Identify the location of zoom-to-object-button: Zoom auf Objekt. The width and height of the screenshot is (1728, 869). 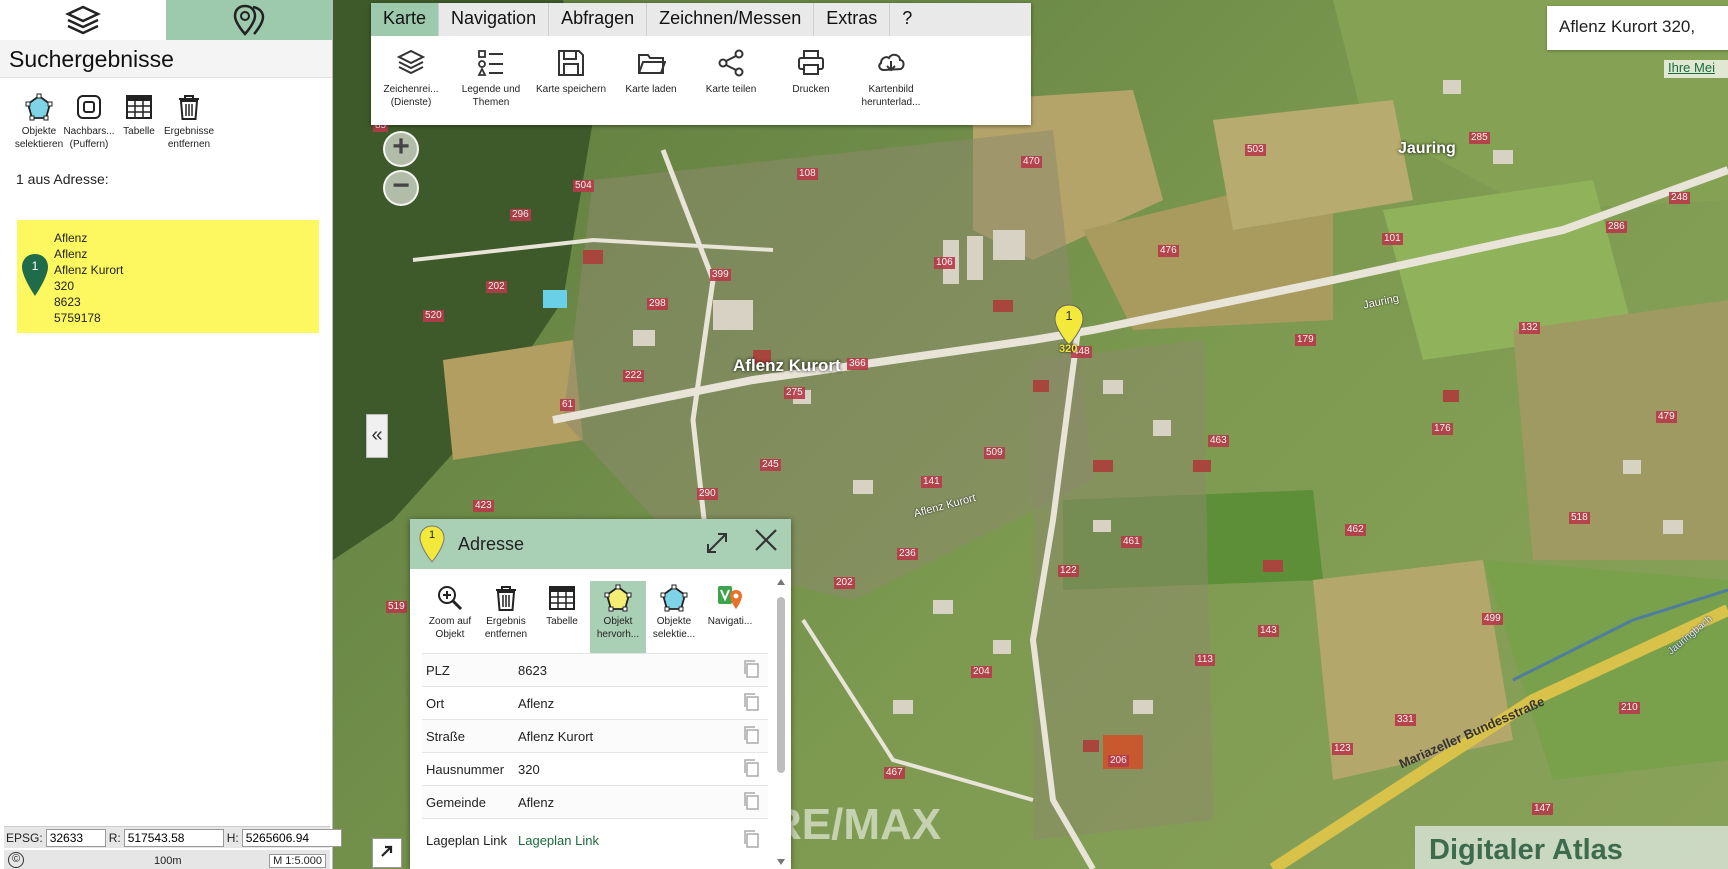
(450, 617).